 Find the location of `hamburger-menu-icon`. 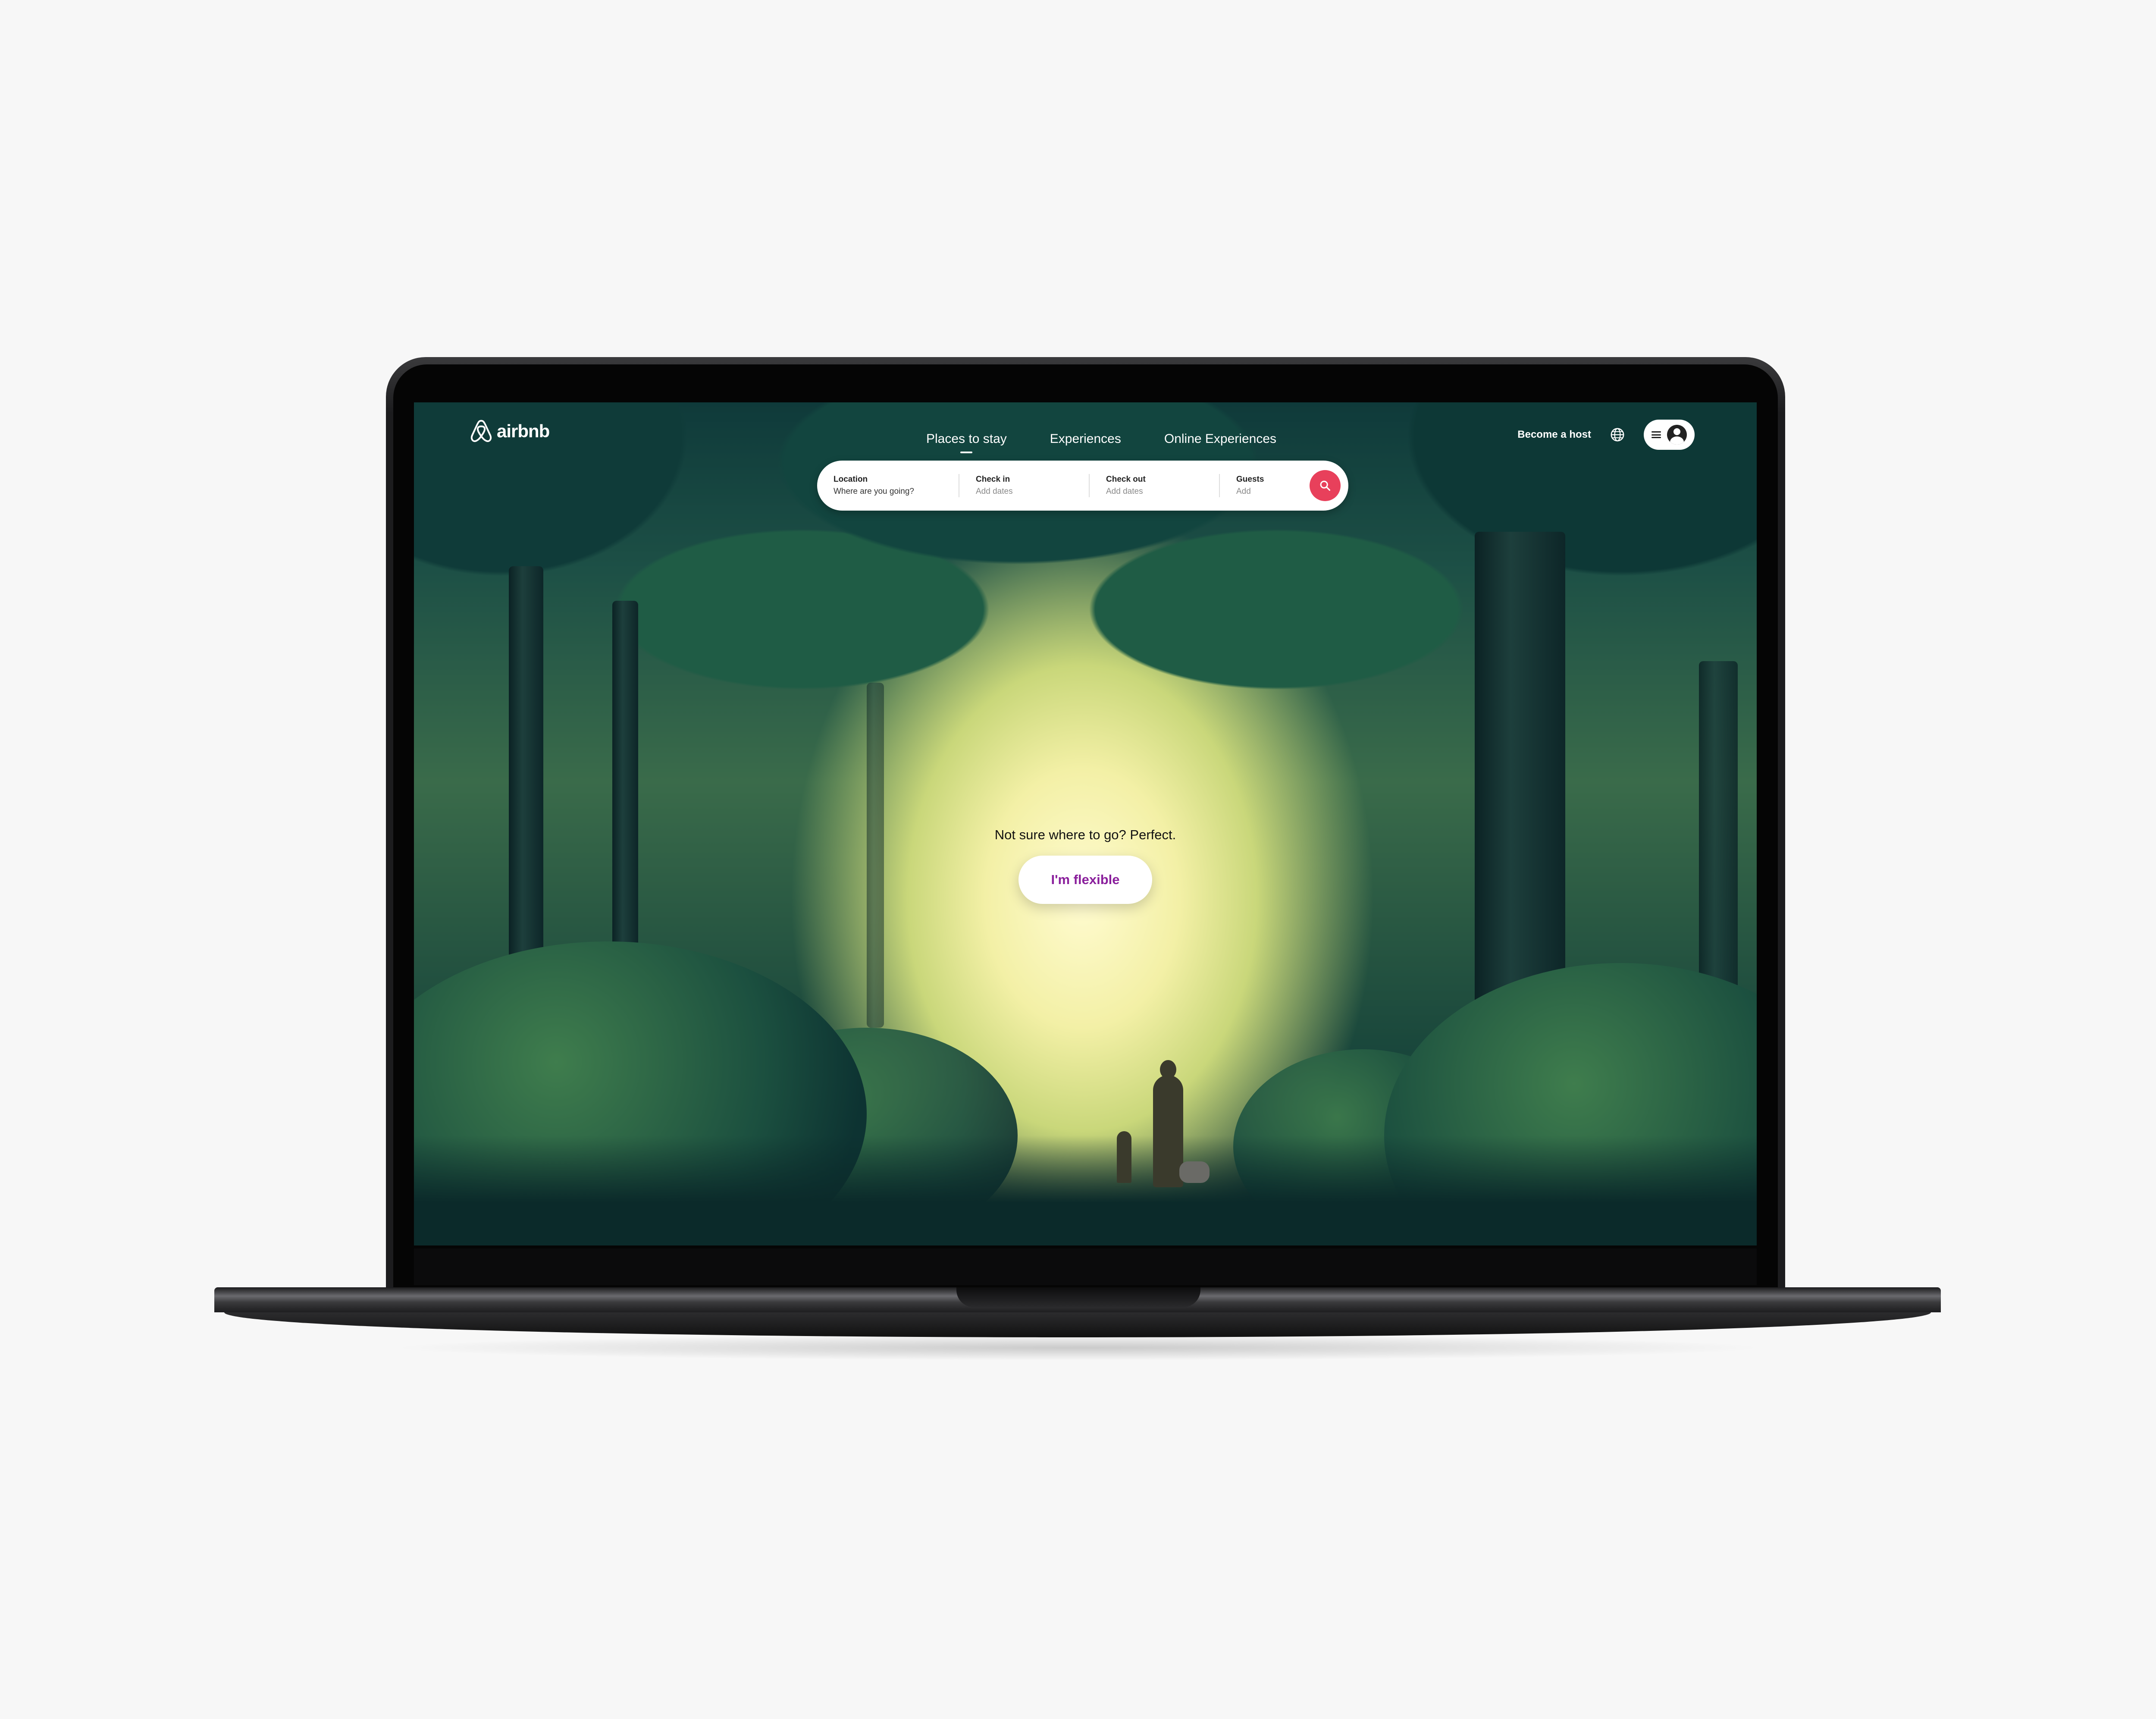

hamburger-menu-icon is located at coordinates (1656, 435).